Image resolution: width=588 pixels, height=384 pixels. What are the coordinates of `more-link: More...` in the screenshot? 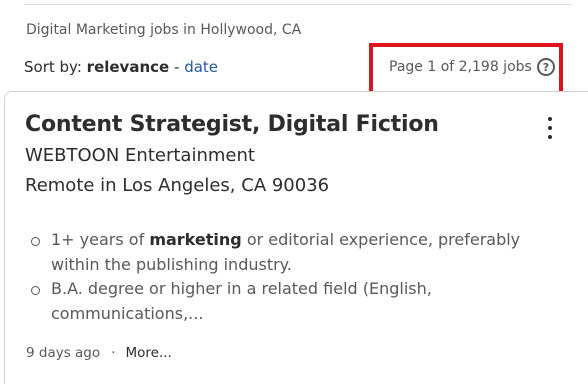 It's located at (148, 353).